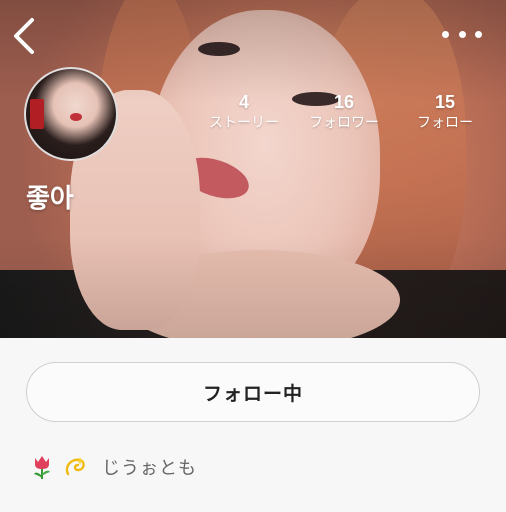 The height and width of the screenshot is (512, 506). I want to click on stat-stories: 4 ストーリー, so click(244, 112).